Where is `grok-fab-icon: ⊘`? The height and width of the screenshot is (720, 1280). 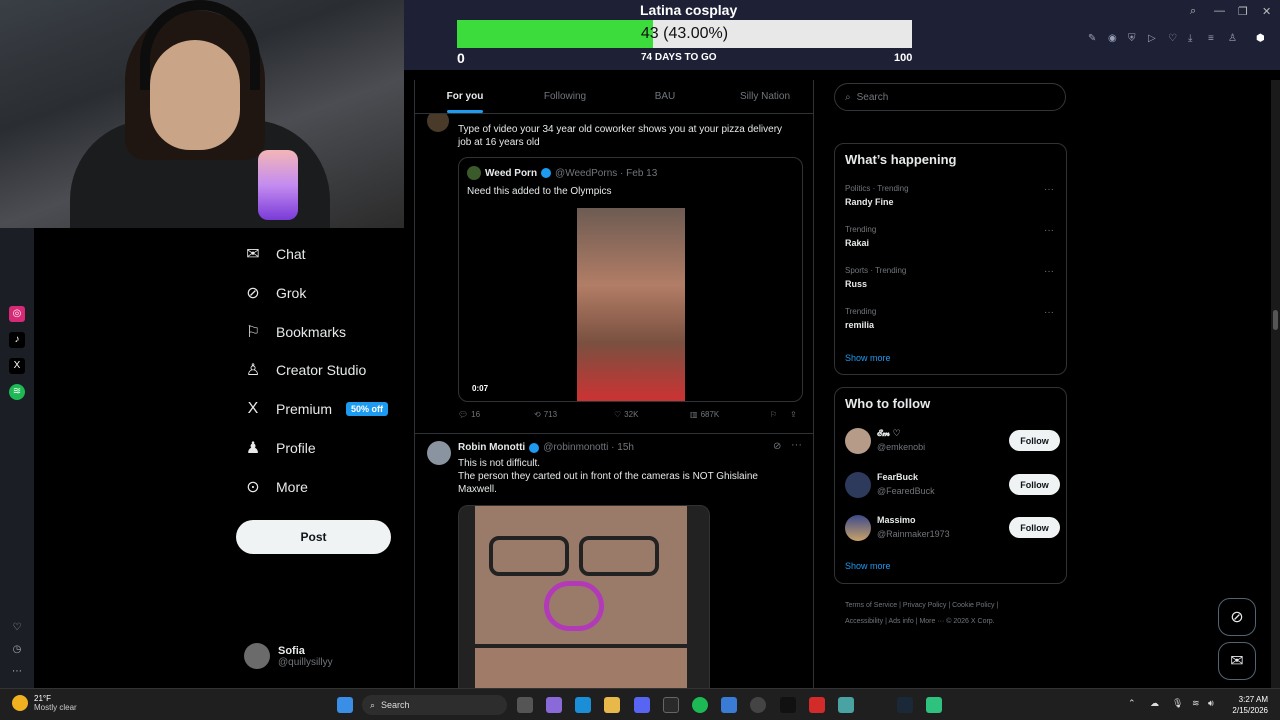
grok-fab-icon: ⊘ is located at coordinates (1237, 617).